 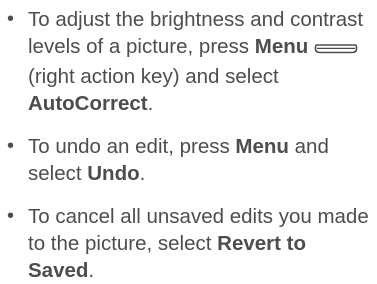 I want to click on autocorrect-label: AutoCorrect, so click(x=88, y=103).